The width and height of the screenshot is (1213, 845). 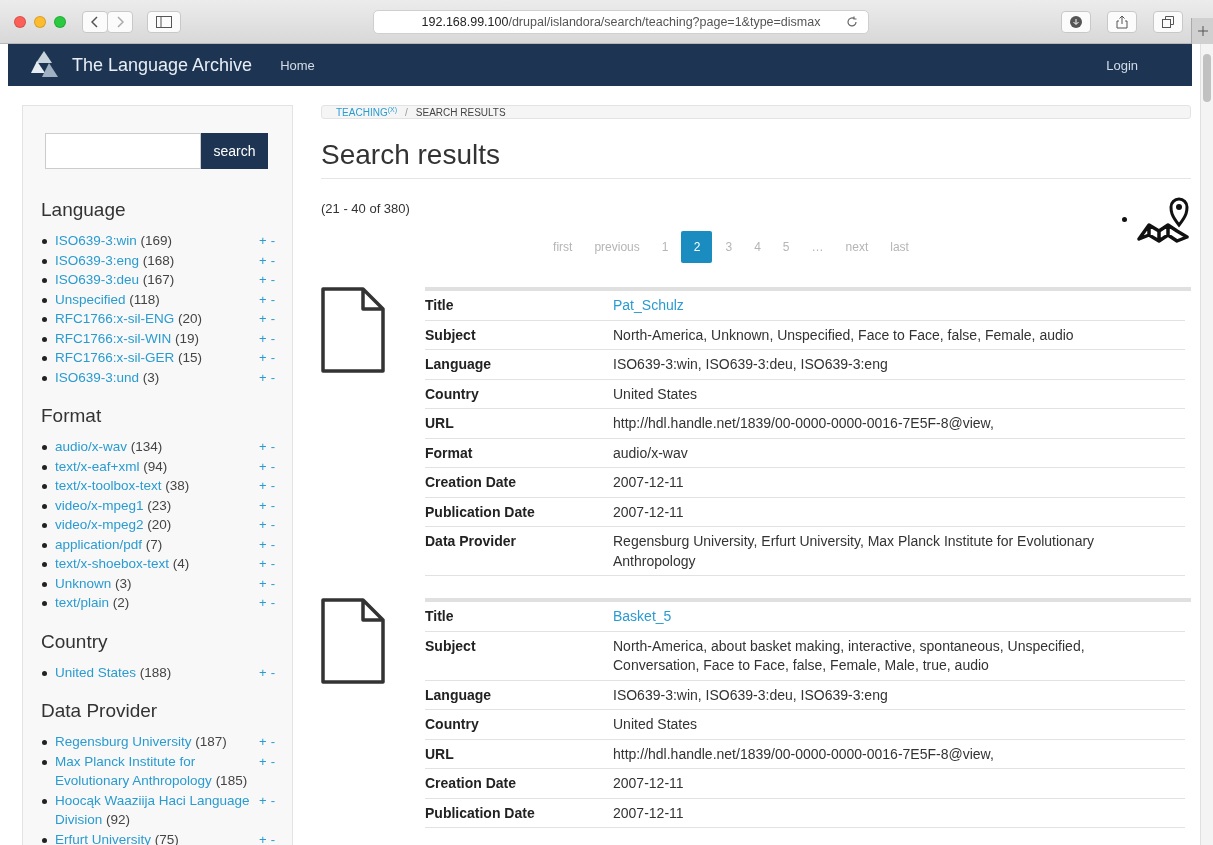 I want to click on facet-link: ISO639-3:eng (168), so click(x=155, y=260).